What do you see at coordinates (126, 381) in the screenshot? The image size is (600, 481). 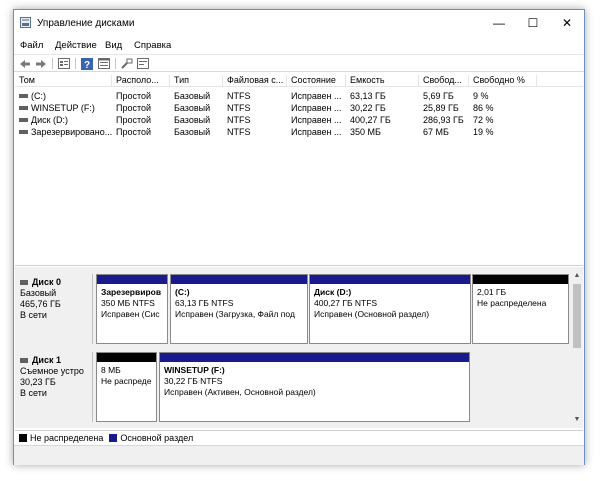 I see `partition-status: Не распреде` at bounding box center [126, 381].